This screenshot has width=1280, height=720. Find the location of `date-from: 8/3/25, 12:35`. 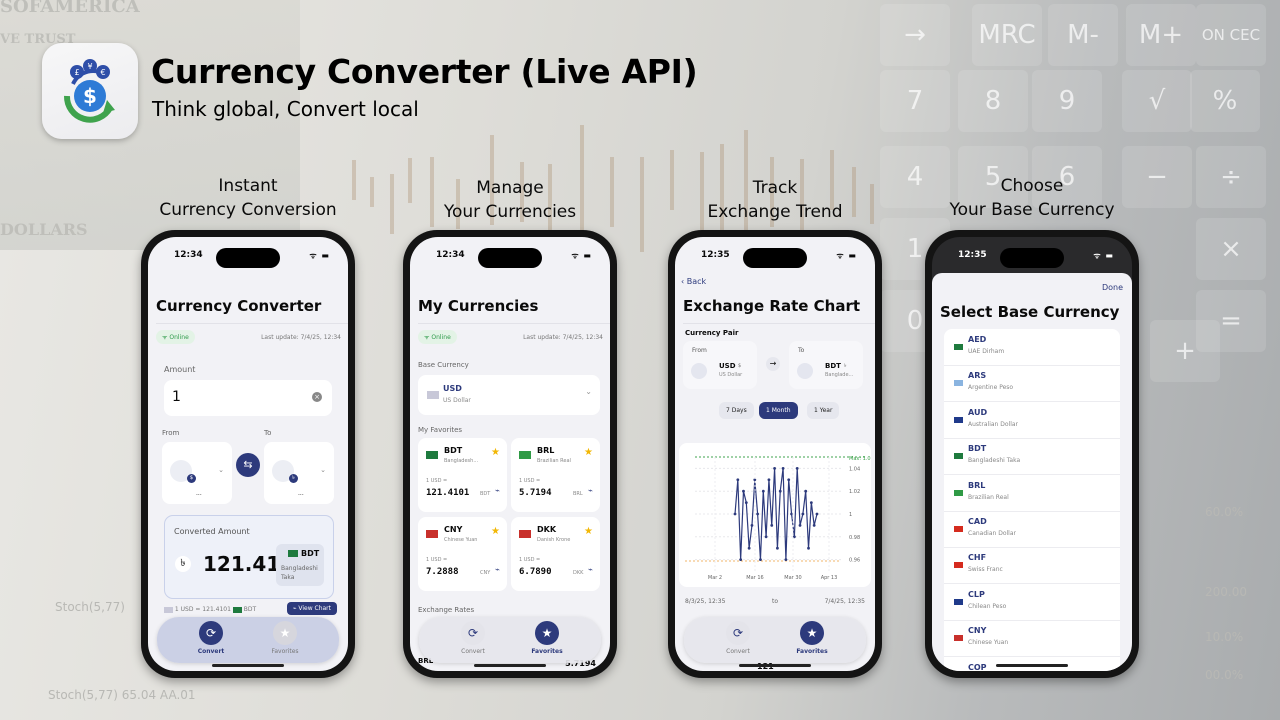

date-from: 8/3/25, 12:35 is located at coordinates (705, 601).